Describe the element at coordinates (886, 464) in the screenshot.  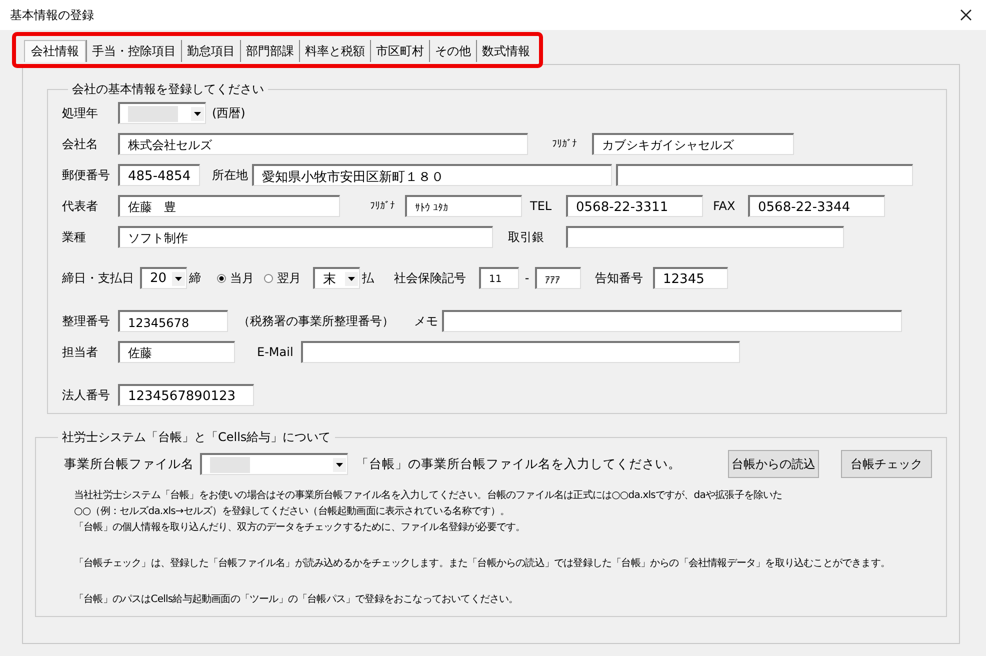
I see `action-button: 台帳チェック` at that location.